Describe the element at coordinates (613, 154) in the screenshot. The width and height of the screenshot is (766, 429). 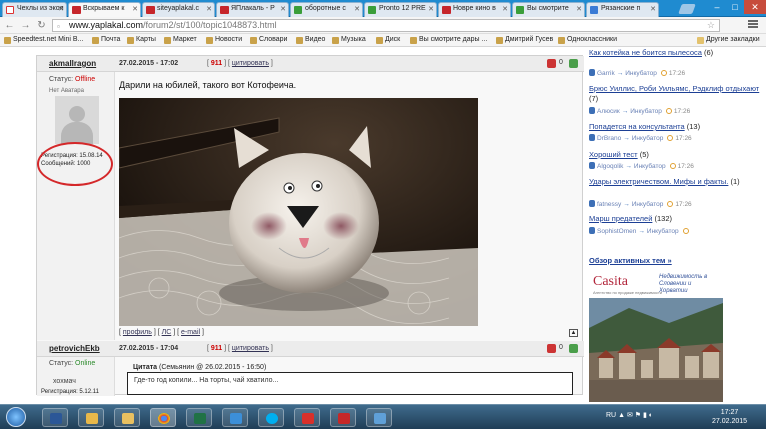
I see `topic-link: Хороший тест` at that location.